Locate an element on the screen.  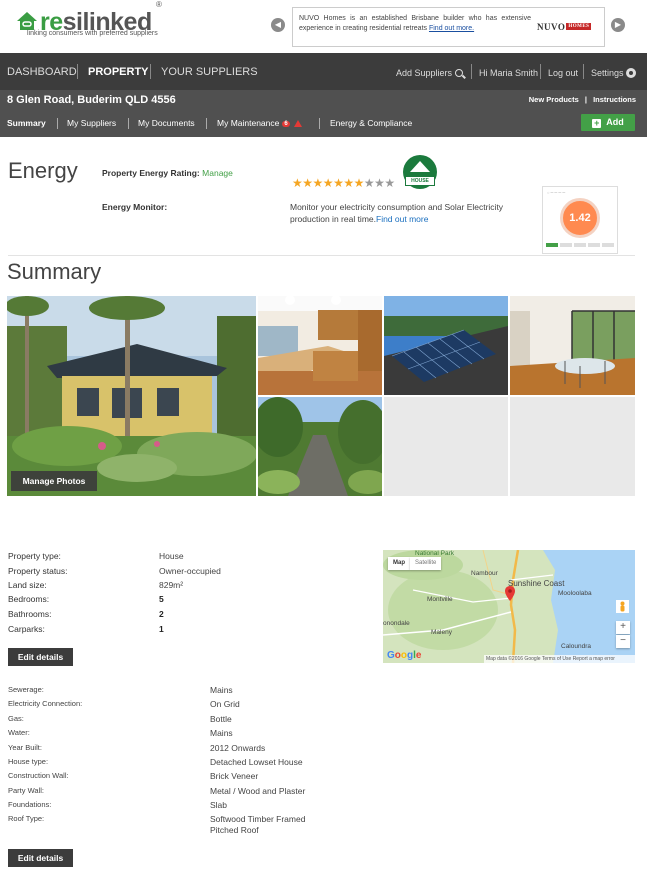
tab-my-suppliers: My Suppliers is located at coordinates (91, 123).